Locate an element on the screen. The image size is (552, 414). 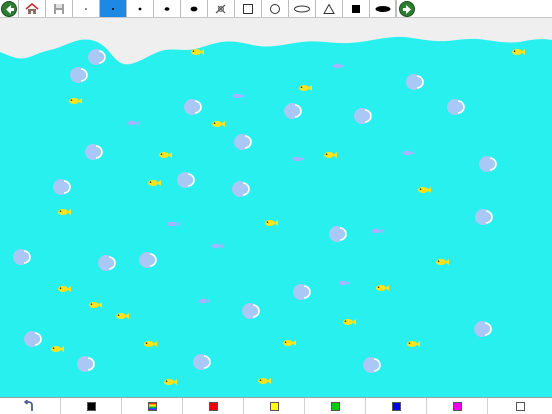
color-black-swatch is located at coordinates (91, 406).